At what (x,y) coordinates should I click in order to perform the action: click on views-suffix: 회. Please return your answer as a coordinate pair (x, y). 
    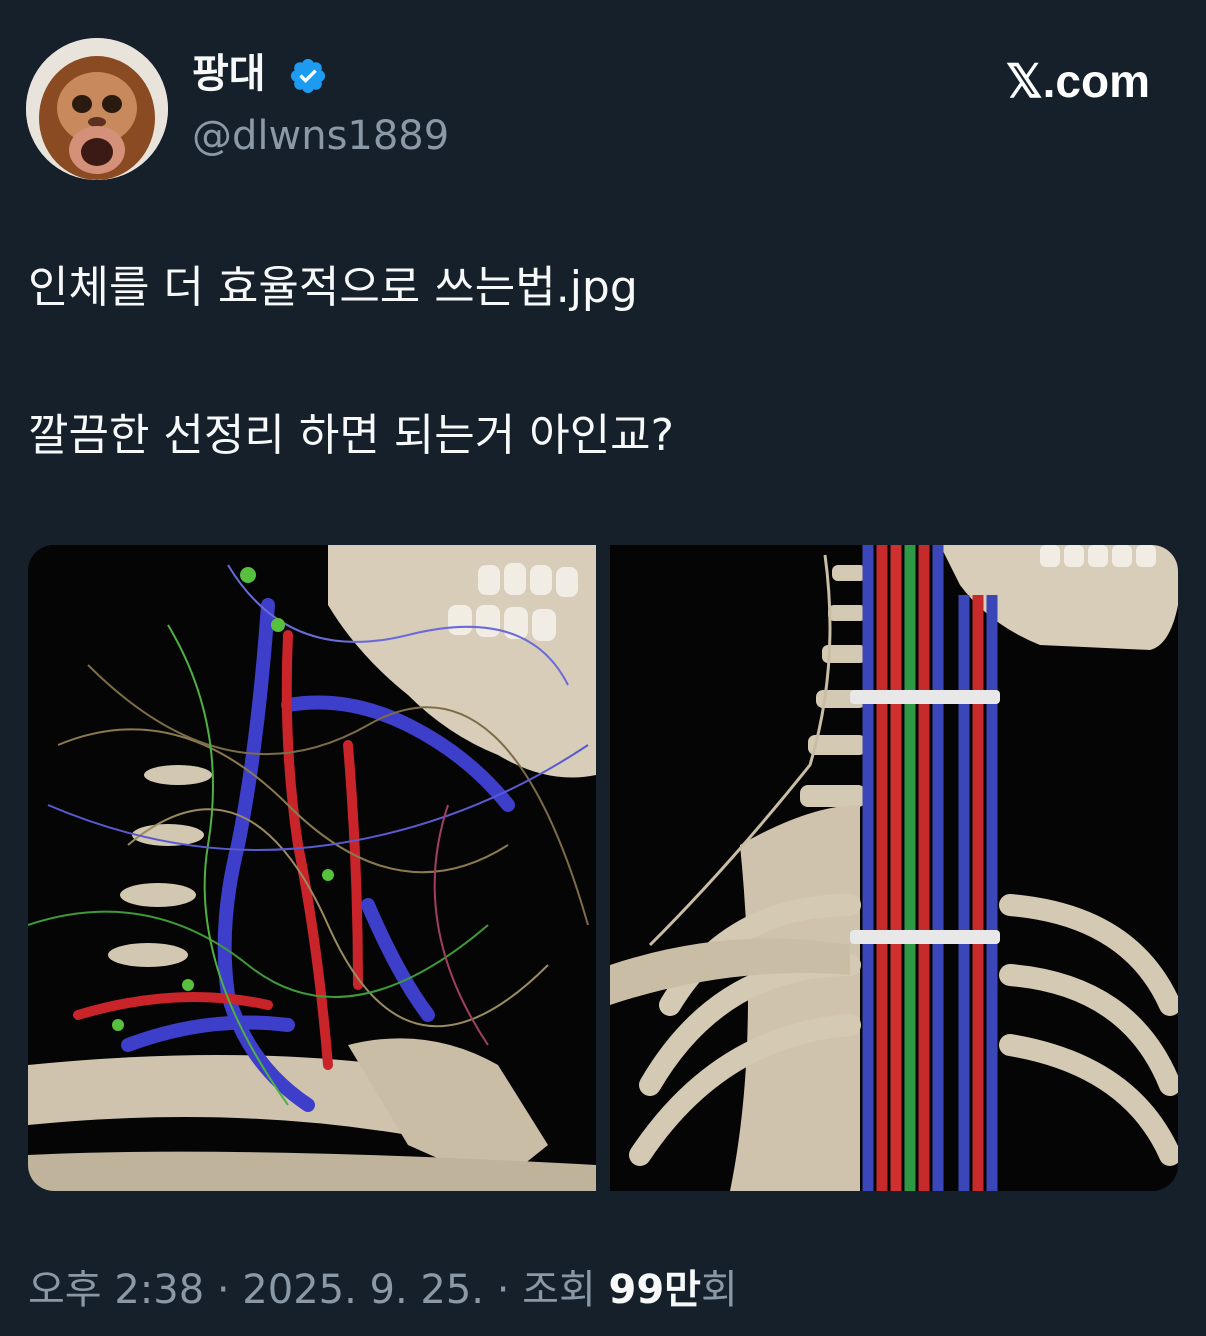
    Looking at the image, I should click on (719, 1290).